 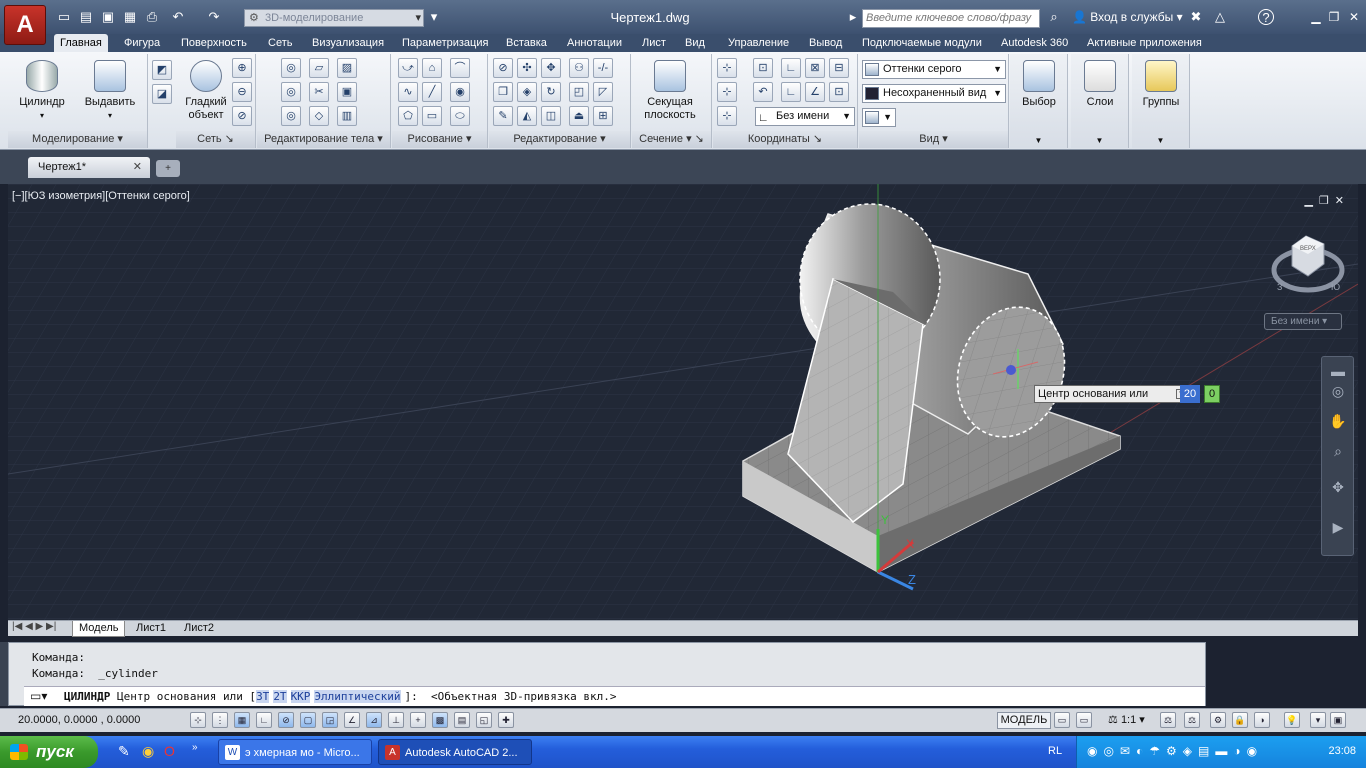 I want to click on quick-view-drawings-icon: ▭, so click(x=1084, y=720).